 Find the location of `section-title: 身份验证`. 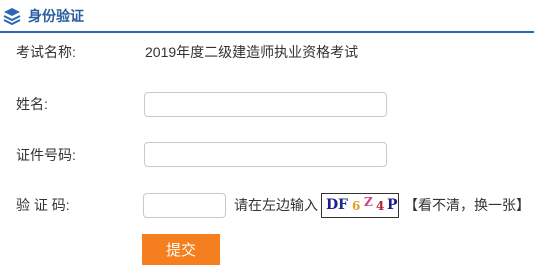

section-title: 身份验证 is located at coordinates (56, 16).